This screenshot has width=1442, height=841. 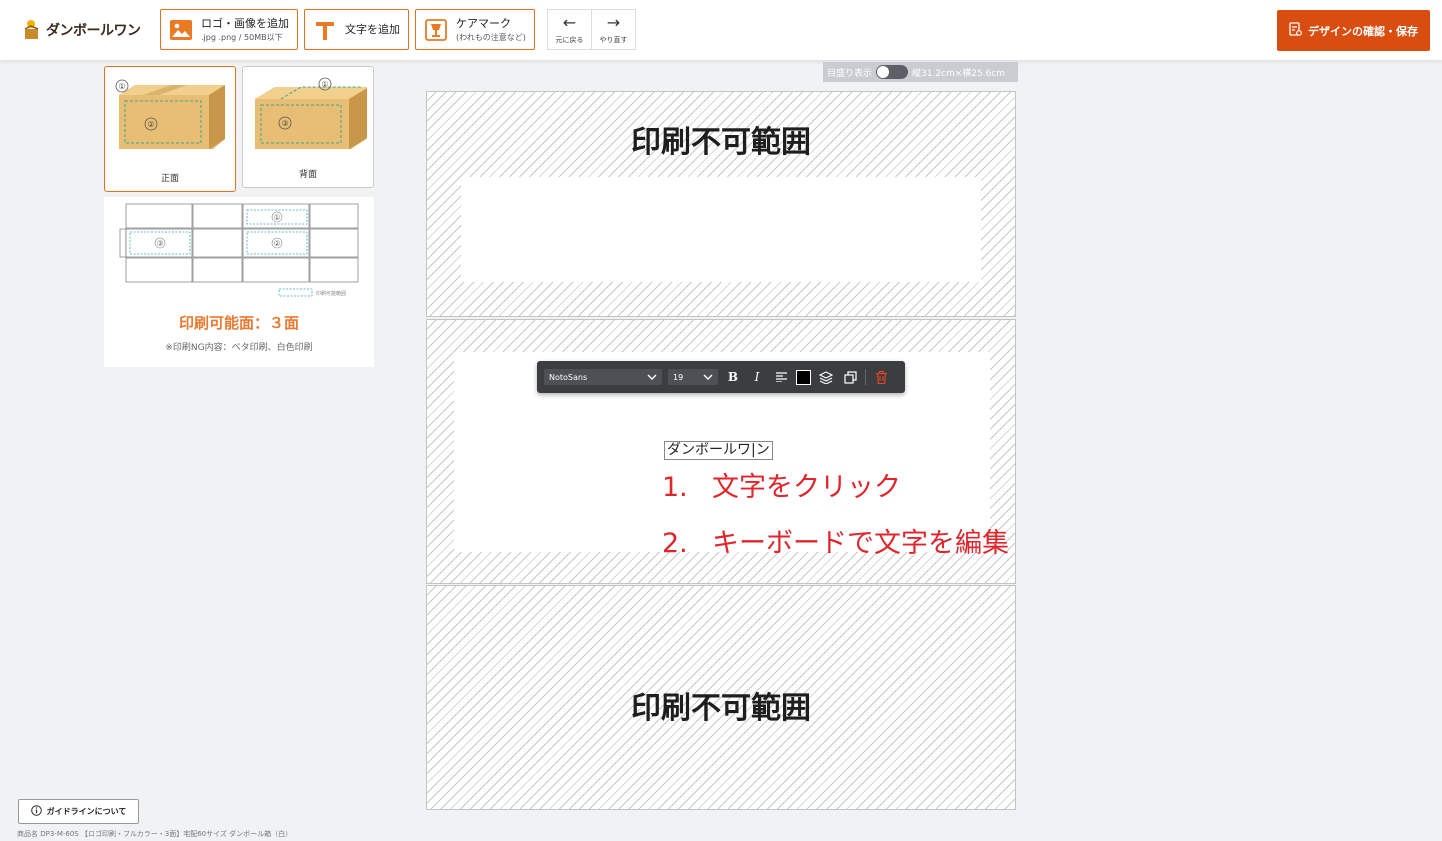 I want to click on confirm-save-label: デザインの確認・保存, so click(x=1363, y=31).